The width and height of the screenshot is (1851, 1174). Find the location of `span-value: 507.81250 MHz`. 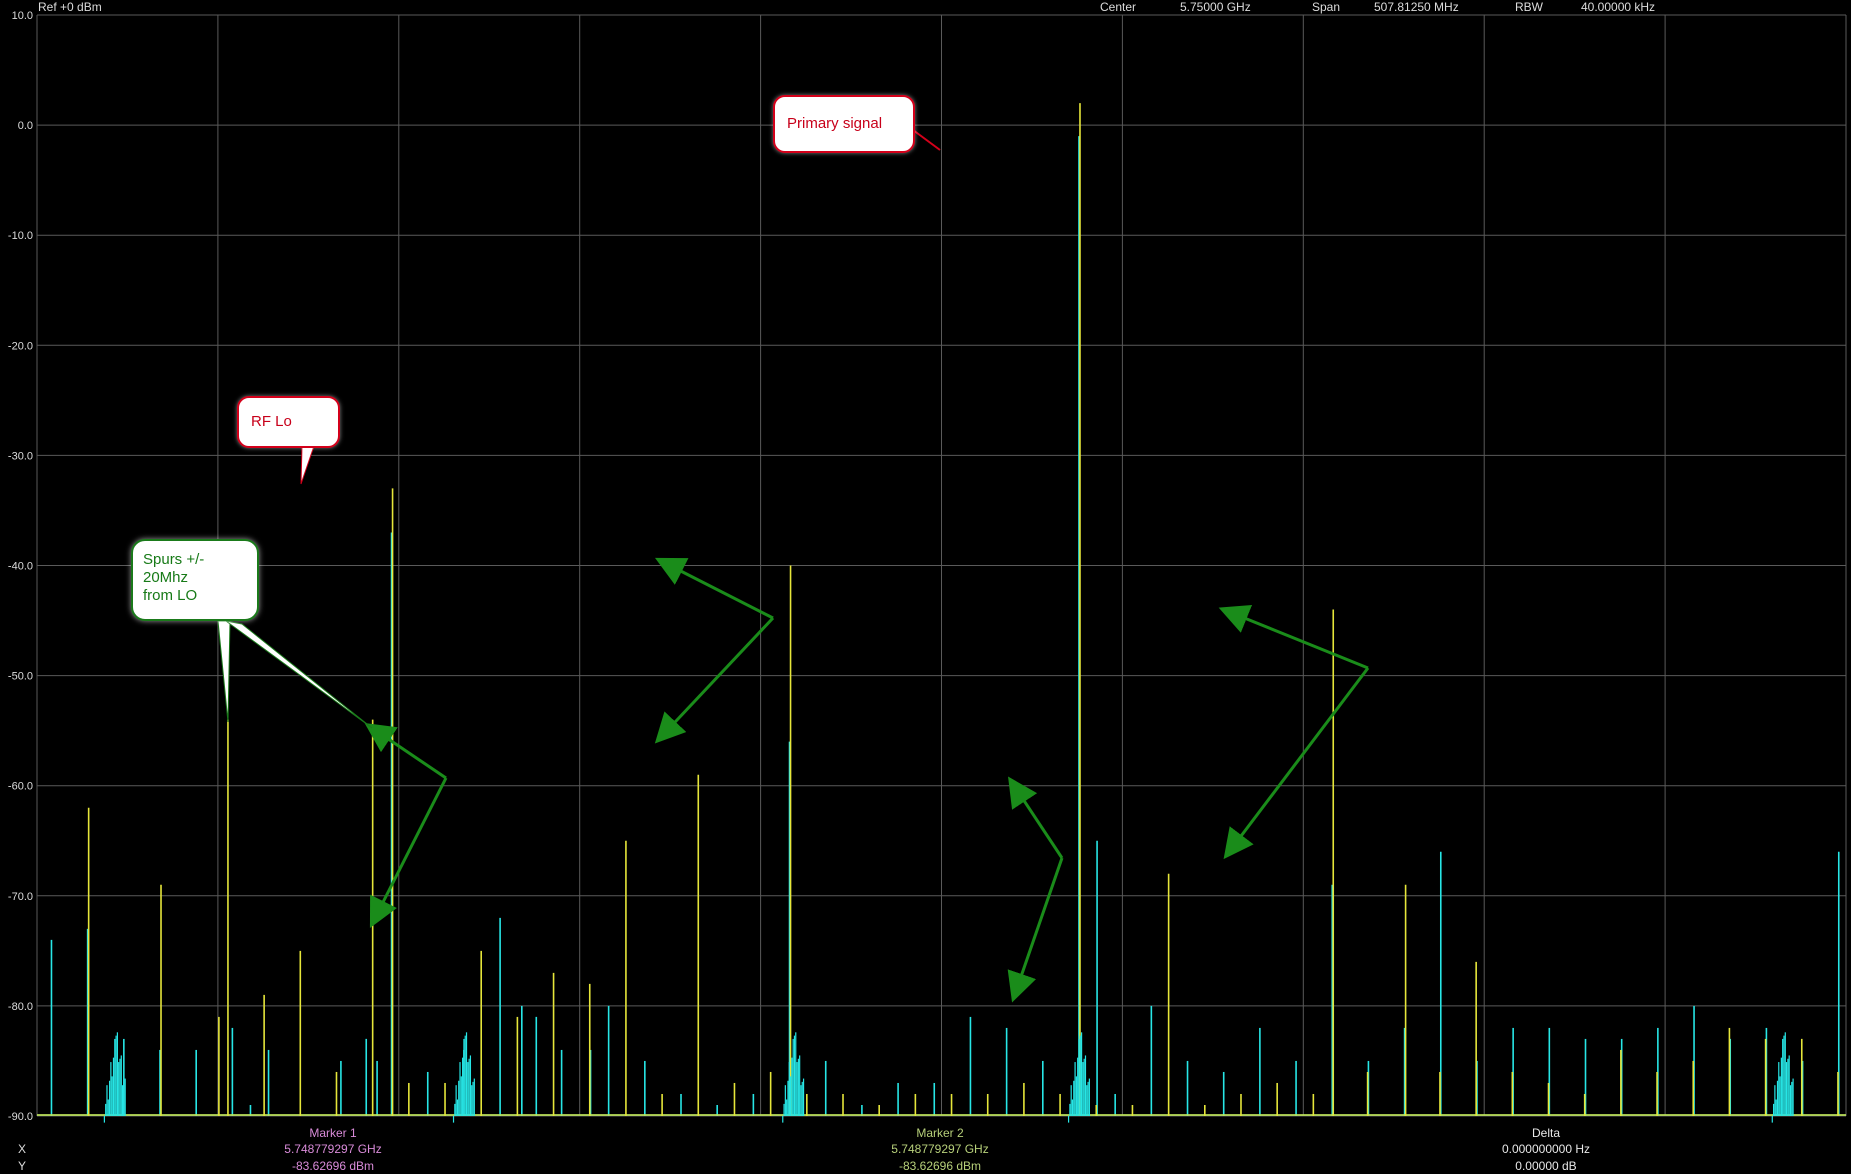

span-value: 507.81250 MHz is located at coordinates (1416, 7).